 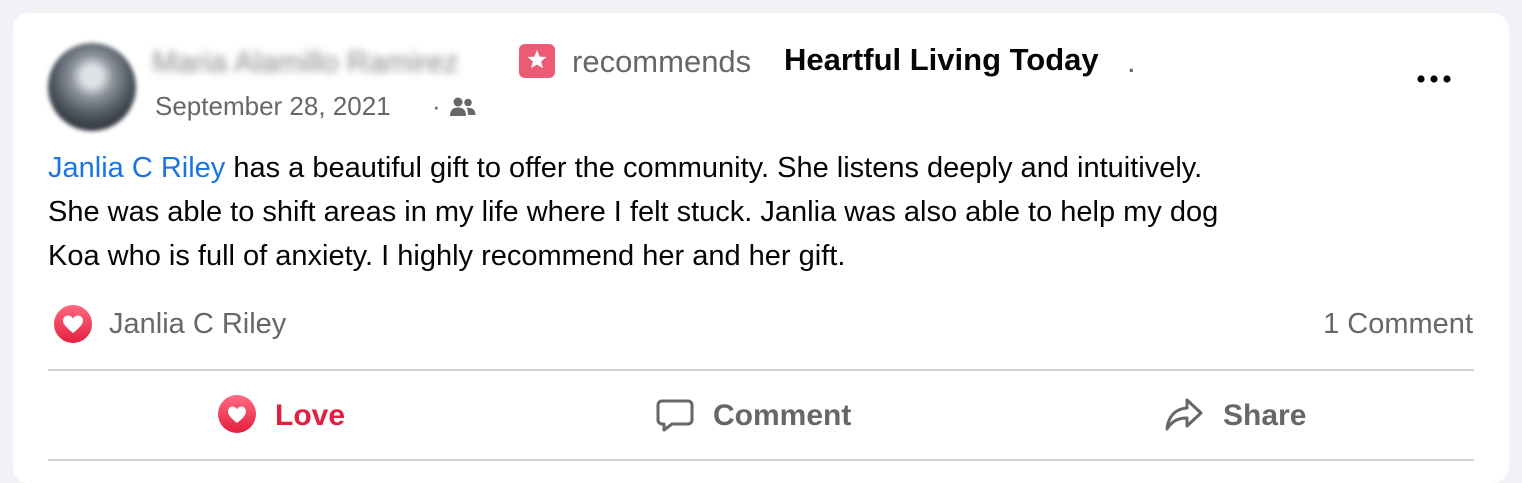 I want to click on more-options-icon, so click(x=1435, y=79).